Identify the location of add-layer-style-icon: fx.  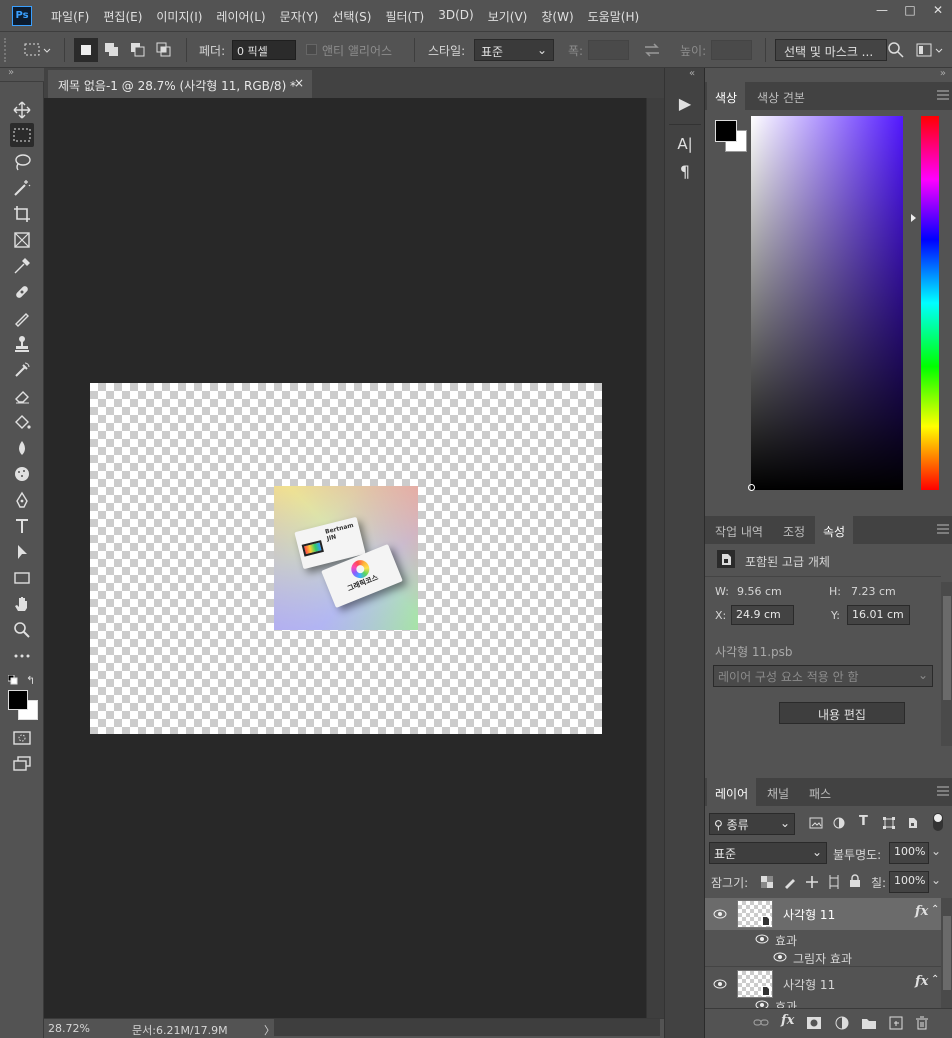
(787, 1020).